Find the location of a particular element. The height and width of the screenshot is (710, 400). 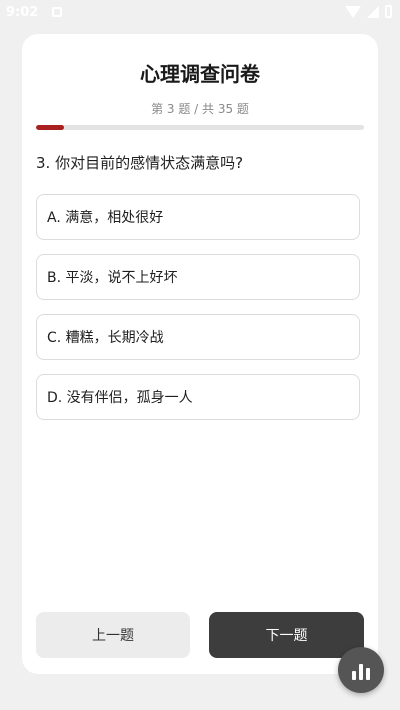

progress-bar-fill is located at coordinates (50, 127).